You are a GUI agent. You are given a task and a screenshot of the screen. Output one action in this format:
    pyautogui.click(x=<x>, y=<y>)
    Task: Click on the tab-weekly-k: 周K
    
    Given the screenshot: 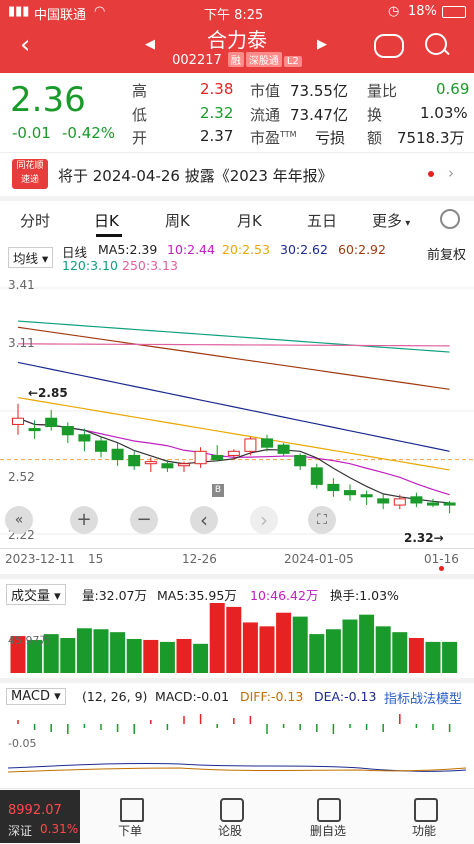 What is the action you would take?
    pyautogui.click(x=177, y=220)
    